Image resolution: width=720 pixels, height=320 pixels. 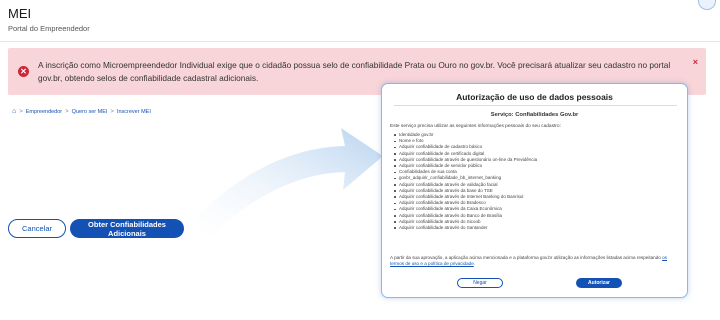 I want to click on cancel-button: Cancelar, so click(x=37, y=228).